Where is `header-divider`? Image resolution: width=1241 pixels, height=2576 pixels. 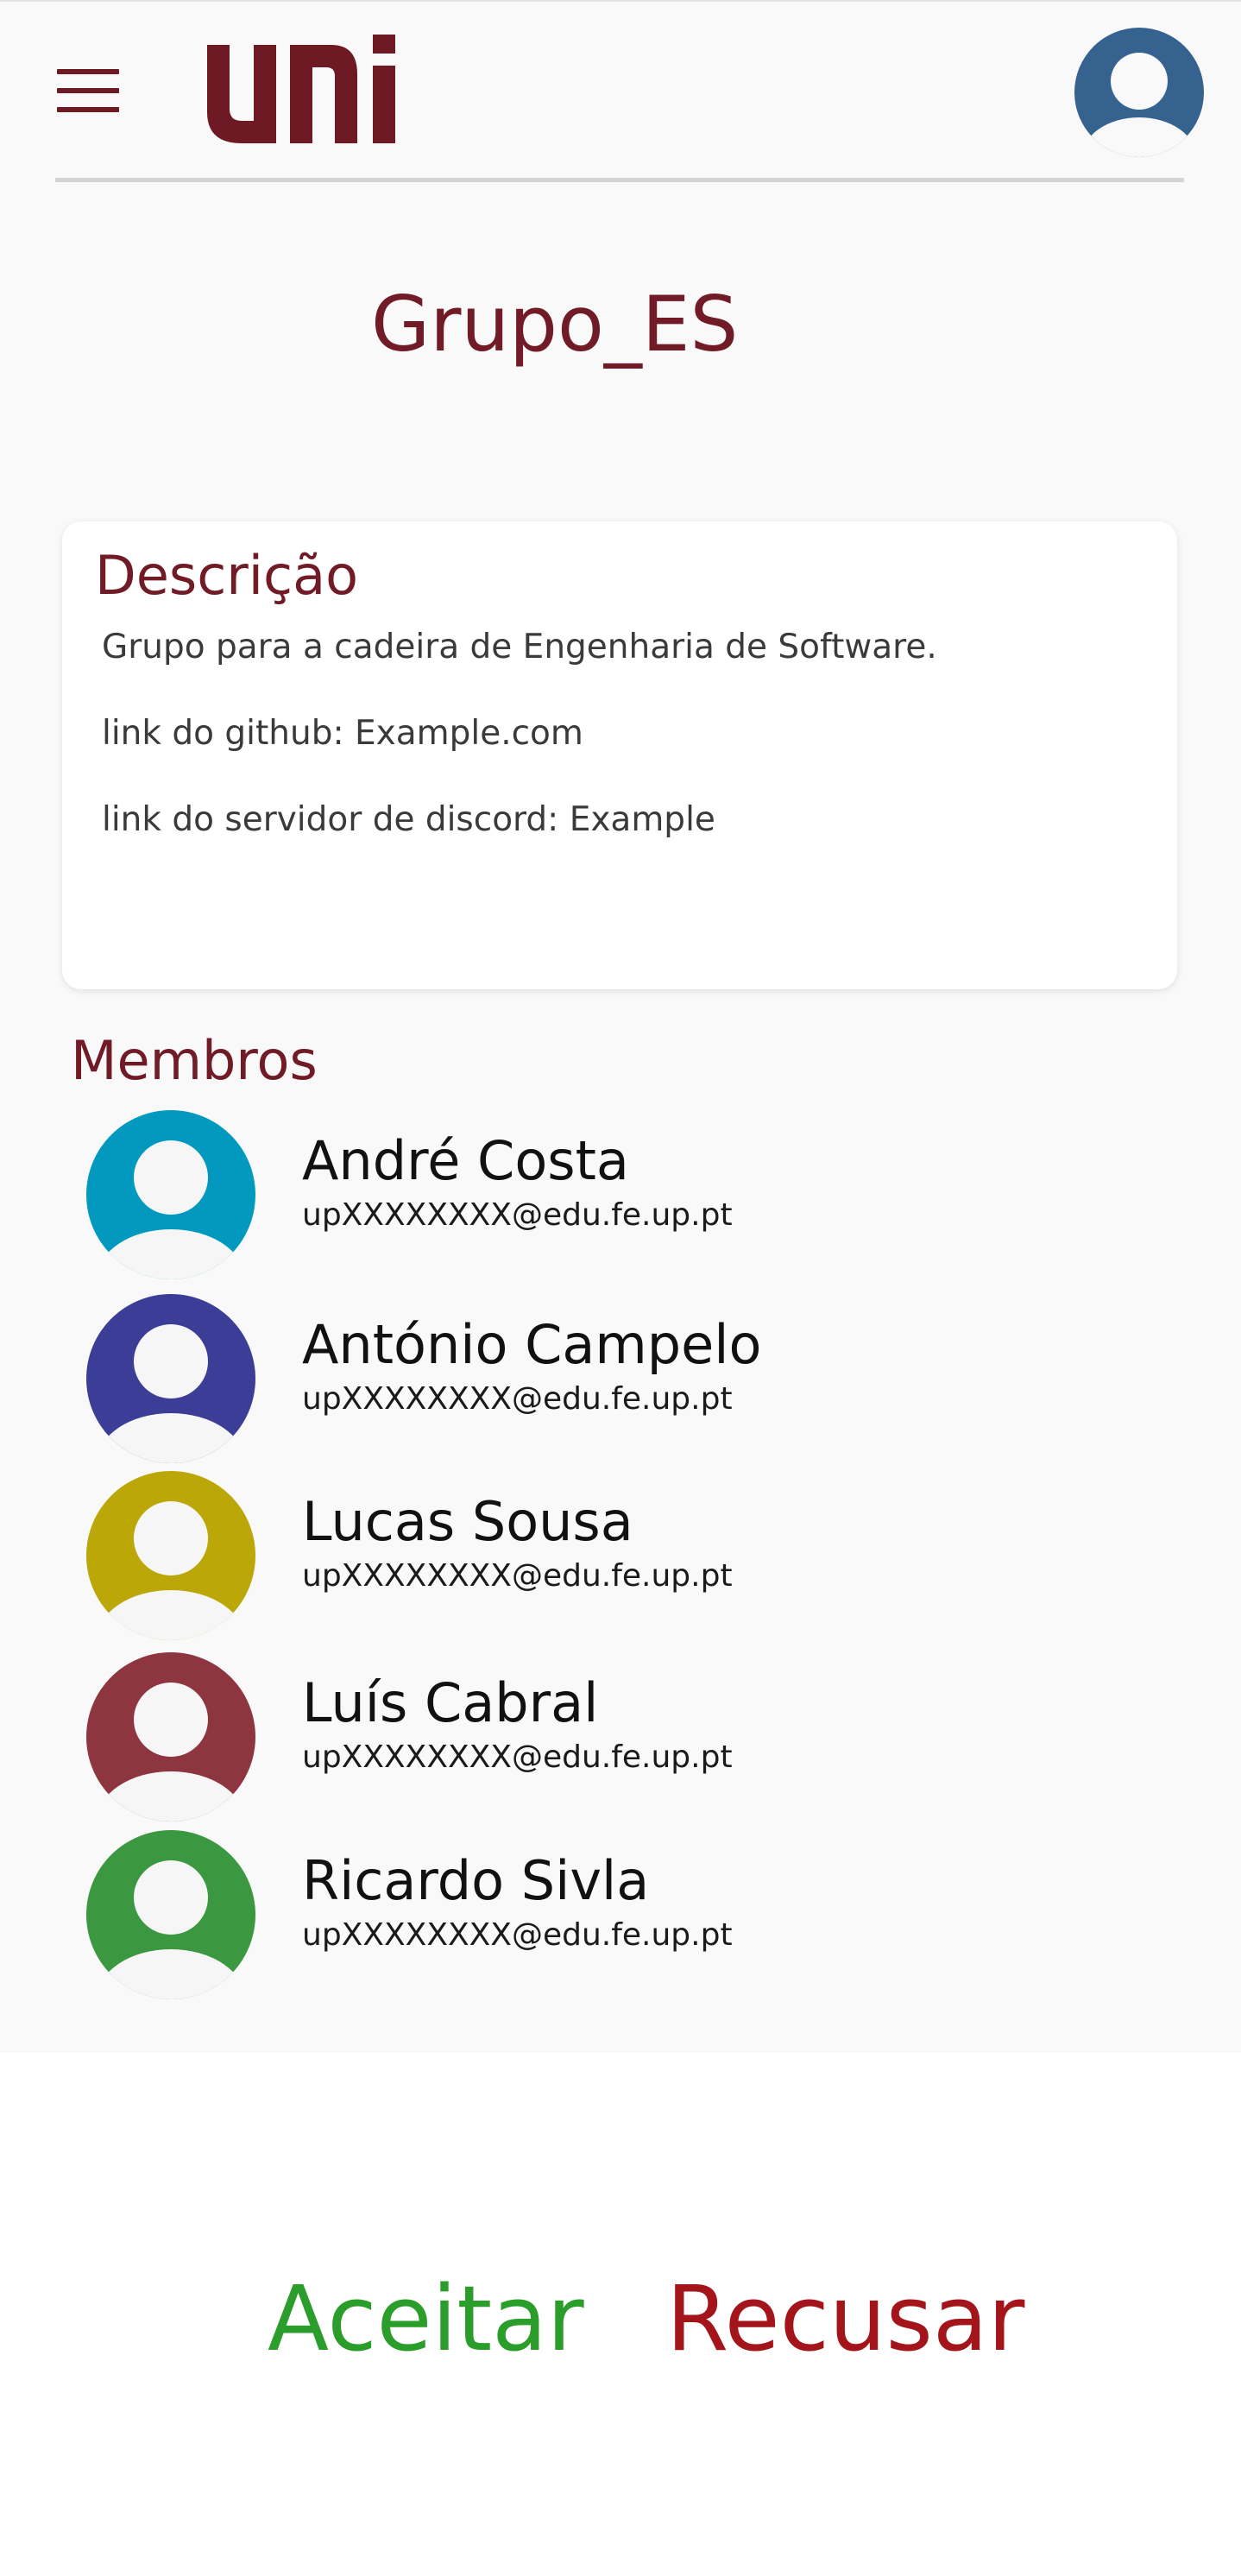 header-divider is located at coordinates (619, 180).